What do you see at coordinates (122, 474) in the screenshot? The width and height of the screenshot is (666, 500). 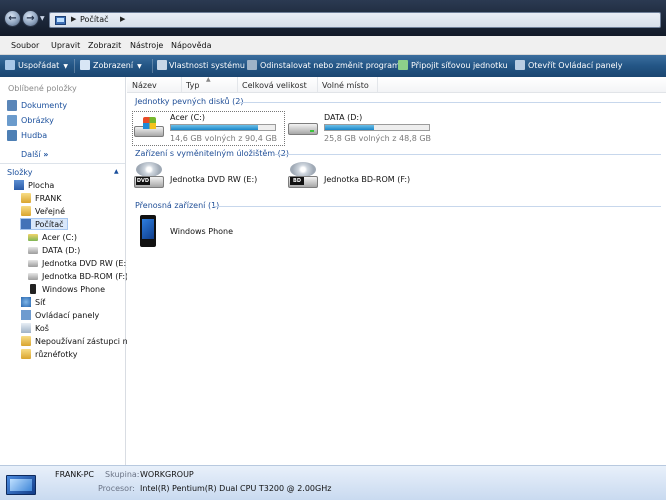 I see `workgroup-label: Skupina:` at bounding box center [122, 474].